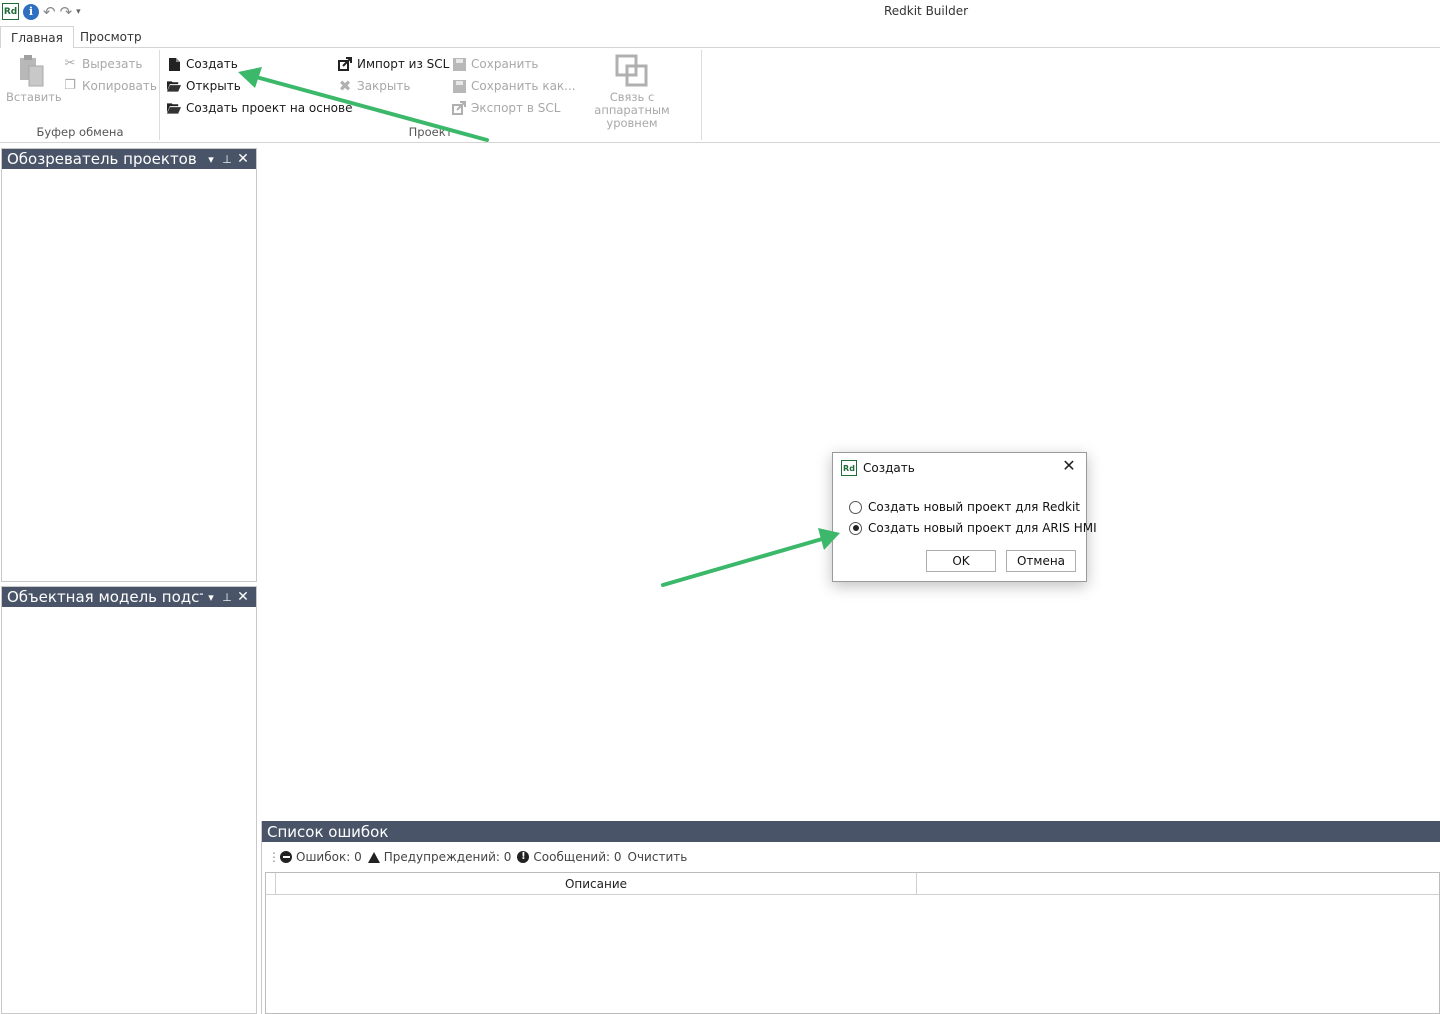  I want to click on export-icon, so click(459, 108).